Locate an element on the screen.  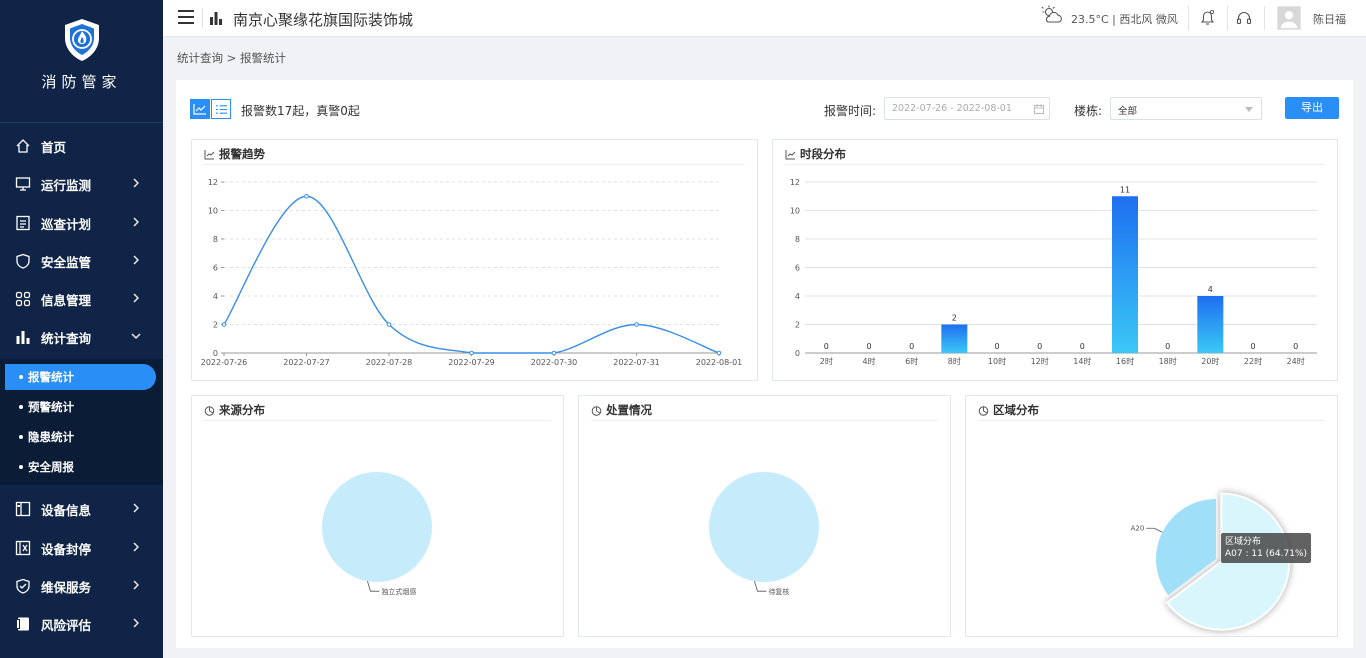
top-bar: 南京心聚缘花旗国际装饰城 23.5°C | 西北风 微风 陈日福 is located at coordinates (764, 18).